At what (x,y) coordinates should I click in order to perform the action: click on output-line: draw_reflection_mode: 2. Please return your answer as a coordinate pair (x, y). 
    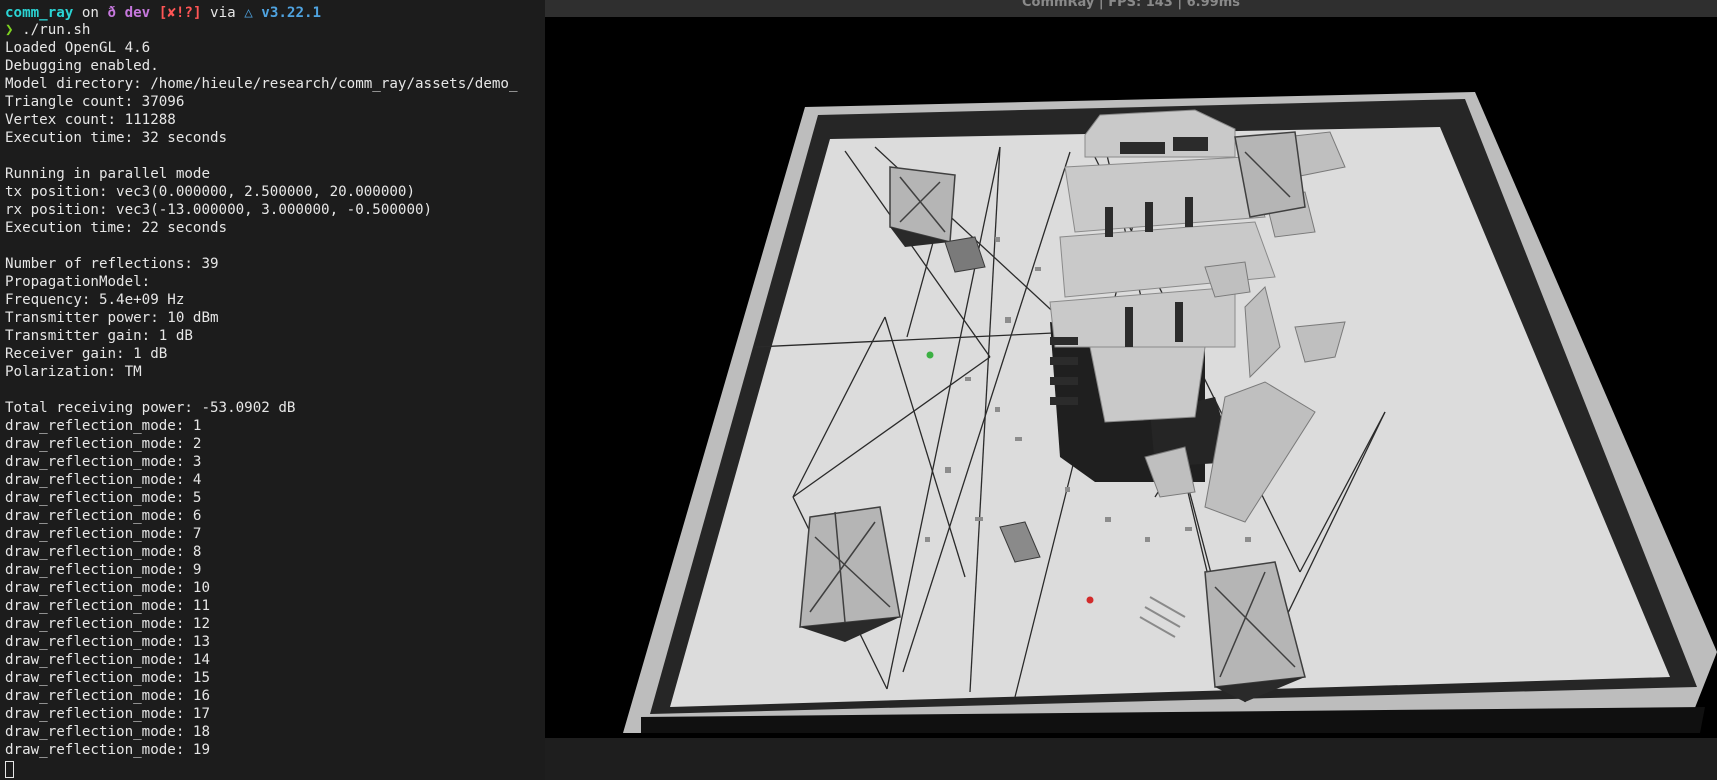
    Looking at the image, I should click on (103, 444).